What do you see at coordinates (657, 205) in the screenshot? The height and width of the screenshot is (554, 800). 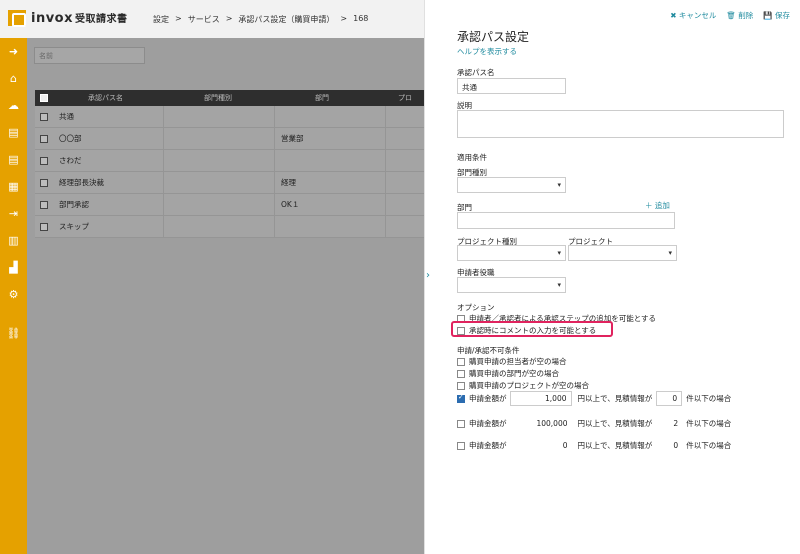 I see `add-dept-button: ＋ 追加` at bounding box center [657, 205].